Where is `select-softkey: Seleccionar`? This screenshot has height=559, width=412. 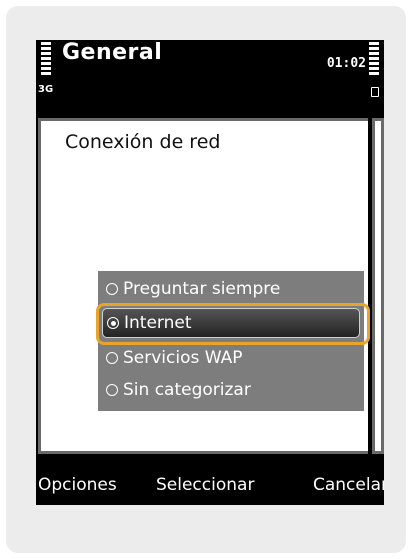 select-softkey: Seleccionar is located at coordinates (205, 485).